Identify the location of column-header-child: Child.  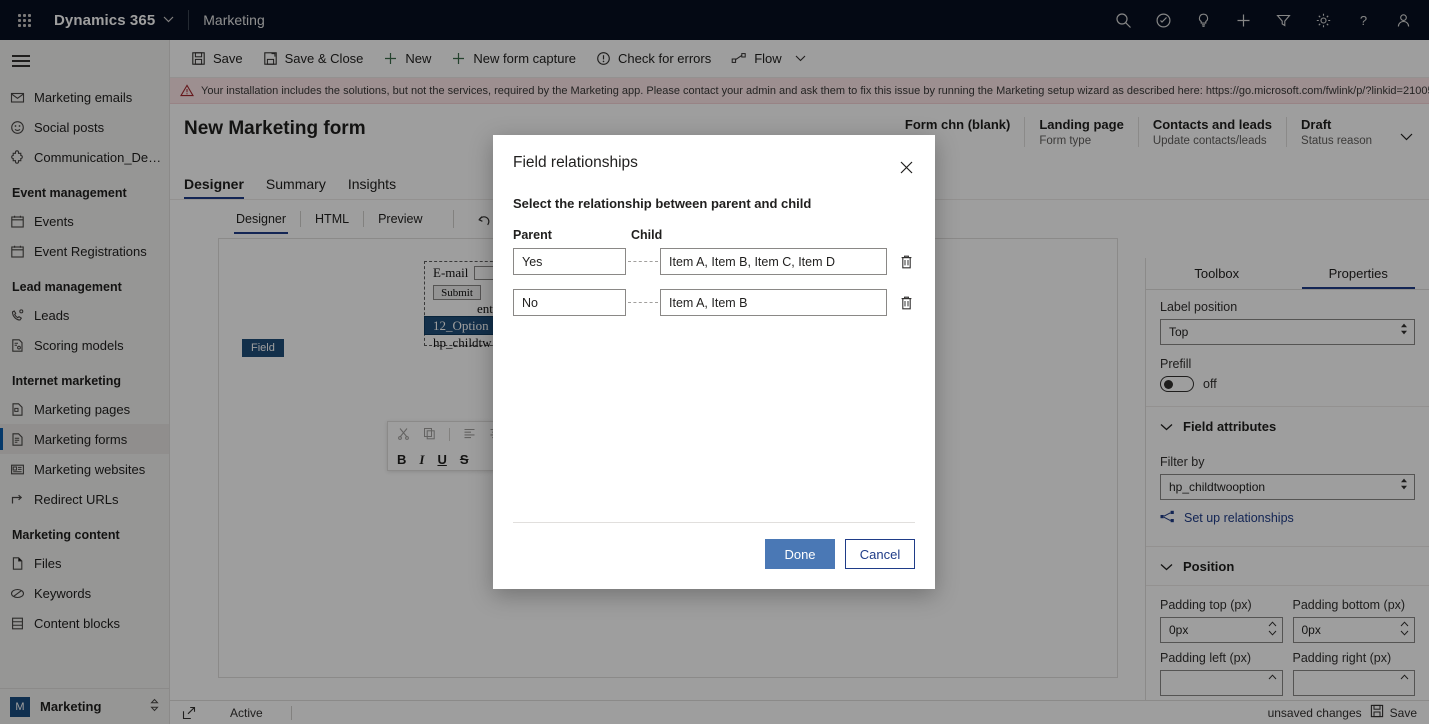
(647, 235).